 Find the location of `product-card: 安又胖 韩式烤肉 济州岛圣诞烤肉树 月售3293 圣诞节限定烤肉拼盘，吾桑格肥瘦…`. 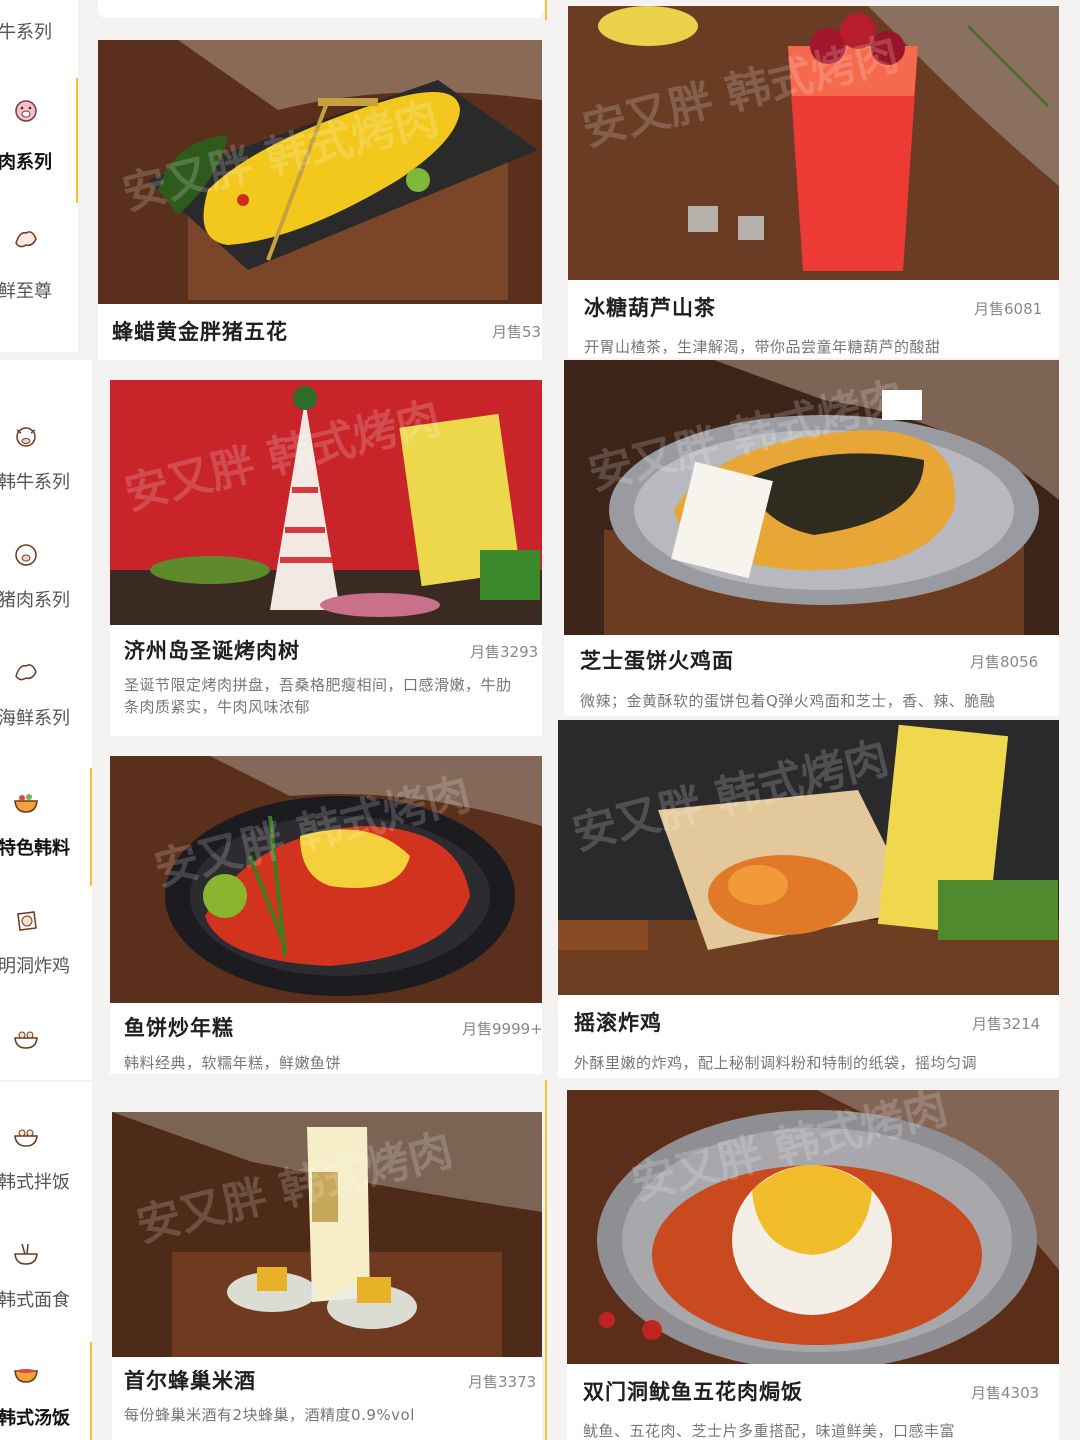

product-card: 安又胖 韩式烤肉 济州岛圣诞烤肉树 月售3293 圣诞节限定烤肉拼盘，吾桑格肥瘦… is located at coordinates (326, 558).